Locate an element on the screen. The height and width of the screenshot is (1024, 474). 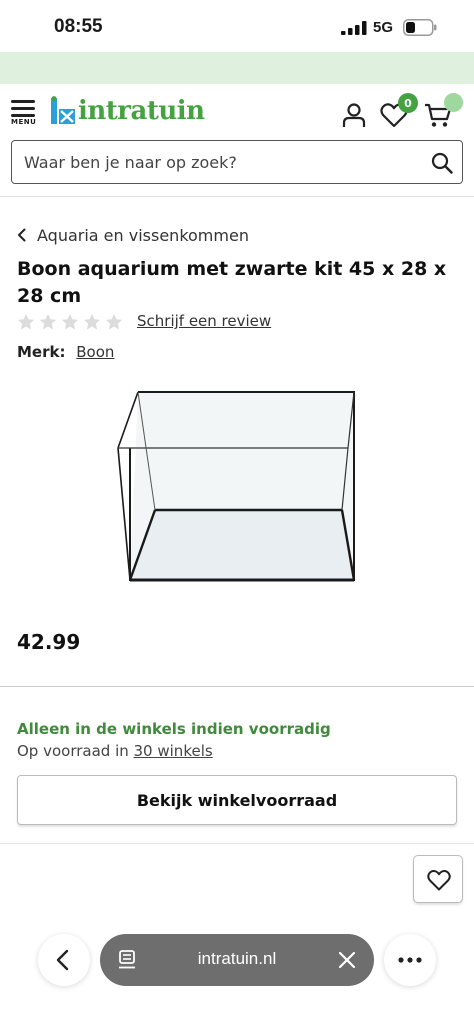
intratuin-logo: intratuin is located at coordinates (127, 111).